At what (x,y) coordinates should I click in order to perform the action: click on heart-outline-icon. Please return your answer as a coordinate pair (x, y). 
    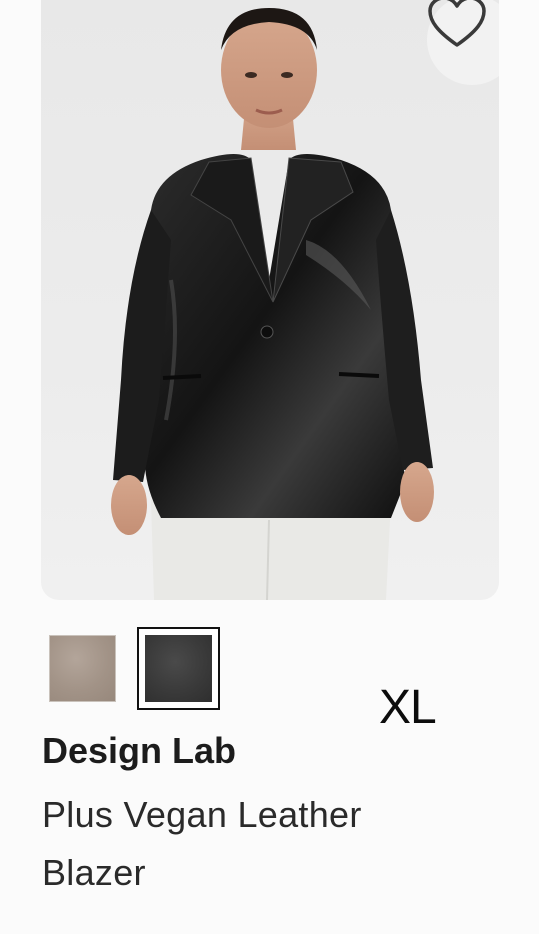
    Looking at the image, I should click on (457, 23).